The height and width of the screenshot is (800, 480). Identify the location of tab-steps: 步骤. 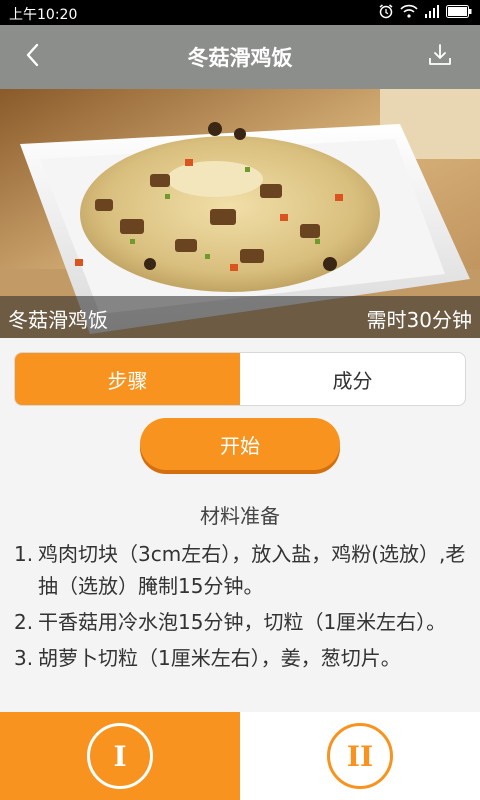
(127, 379).